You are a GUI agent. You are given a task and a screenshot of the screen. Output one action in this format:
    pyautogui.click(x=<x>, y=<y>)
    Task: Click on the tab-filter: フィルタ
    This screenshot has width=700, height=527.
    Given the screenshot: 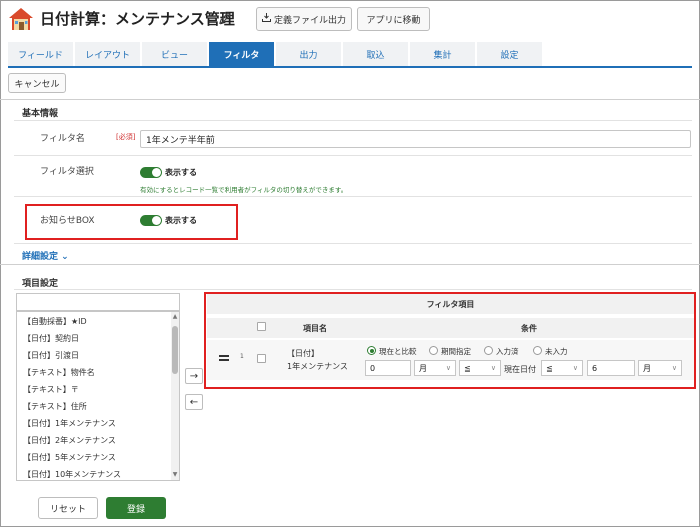 What is the action you would take?
    pyautogui.click(x=241, y=54)
    